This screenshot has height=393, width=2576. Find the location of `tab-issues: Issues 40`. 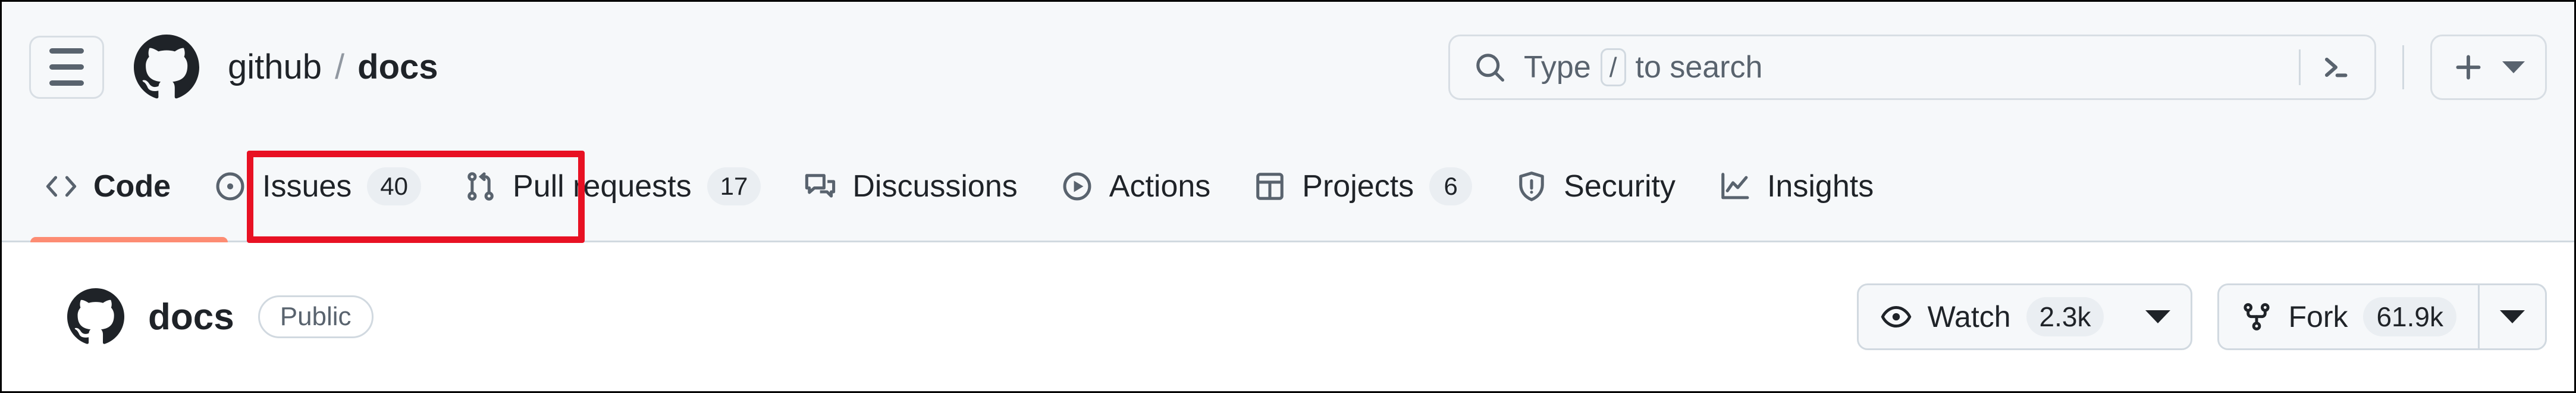

tab-issues: Issues 40 is located at coordinates (317, 186).